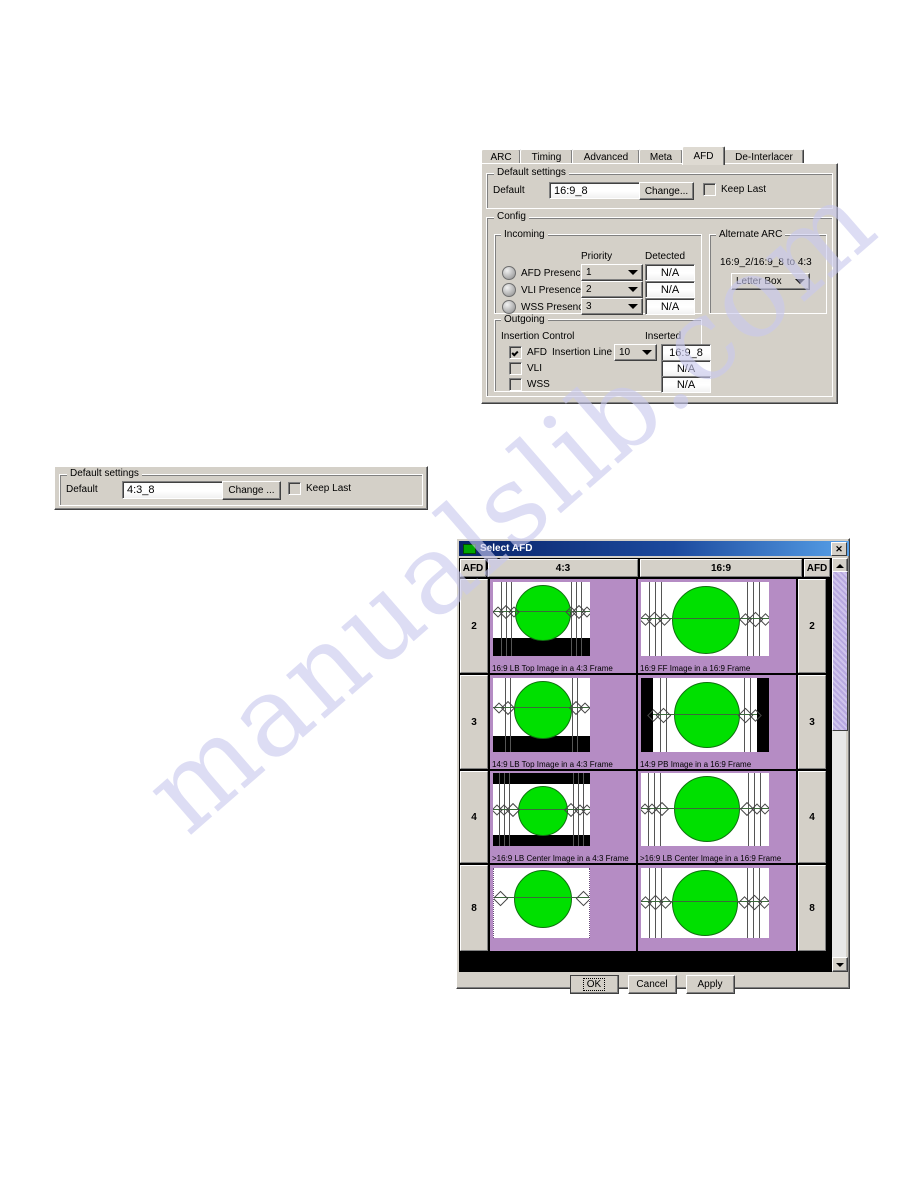 The image size is (918, 1188). What do you see at coordinates (654, 548) in the screenshot?
I see `select-afd-titlebar: Select AFD ✕` at bounding box center [654, 548].